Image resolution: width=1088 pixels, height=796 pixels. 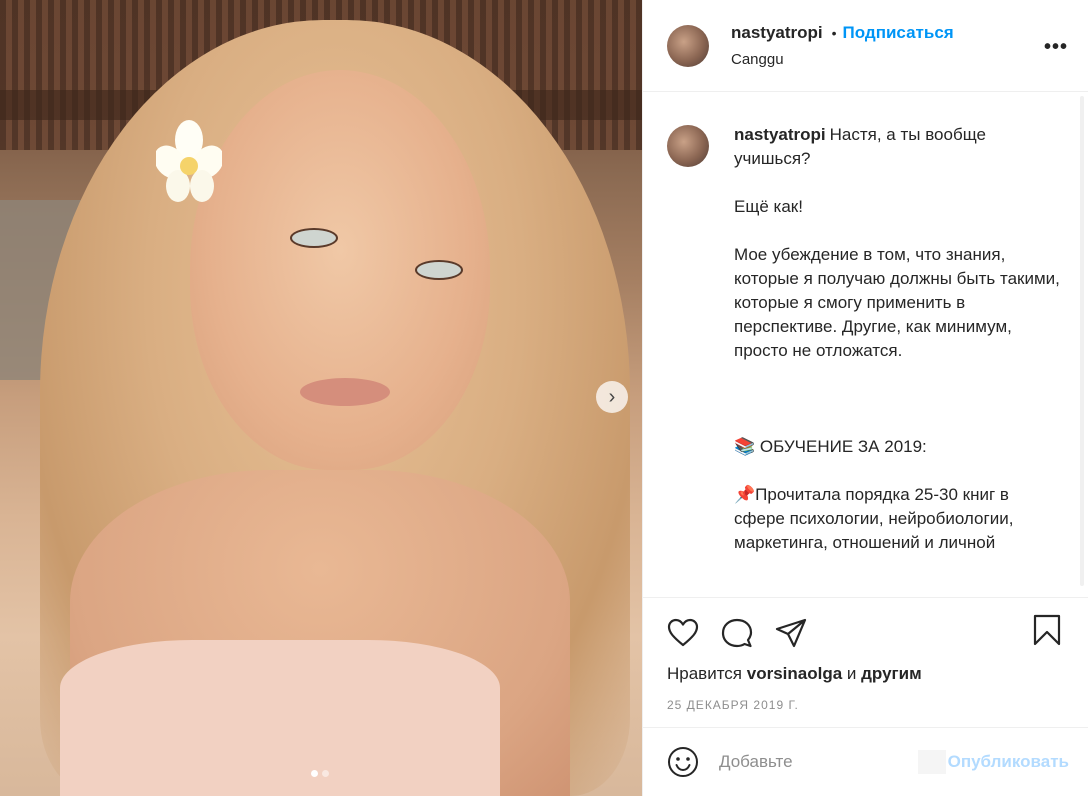 What do you see at coordinates (705, 673) in the screenshot?
I see `likes-prefix: Нравится` at bounding box center [705, 673].